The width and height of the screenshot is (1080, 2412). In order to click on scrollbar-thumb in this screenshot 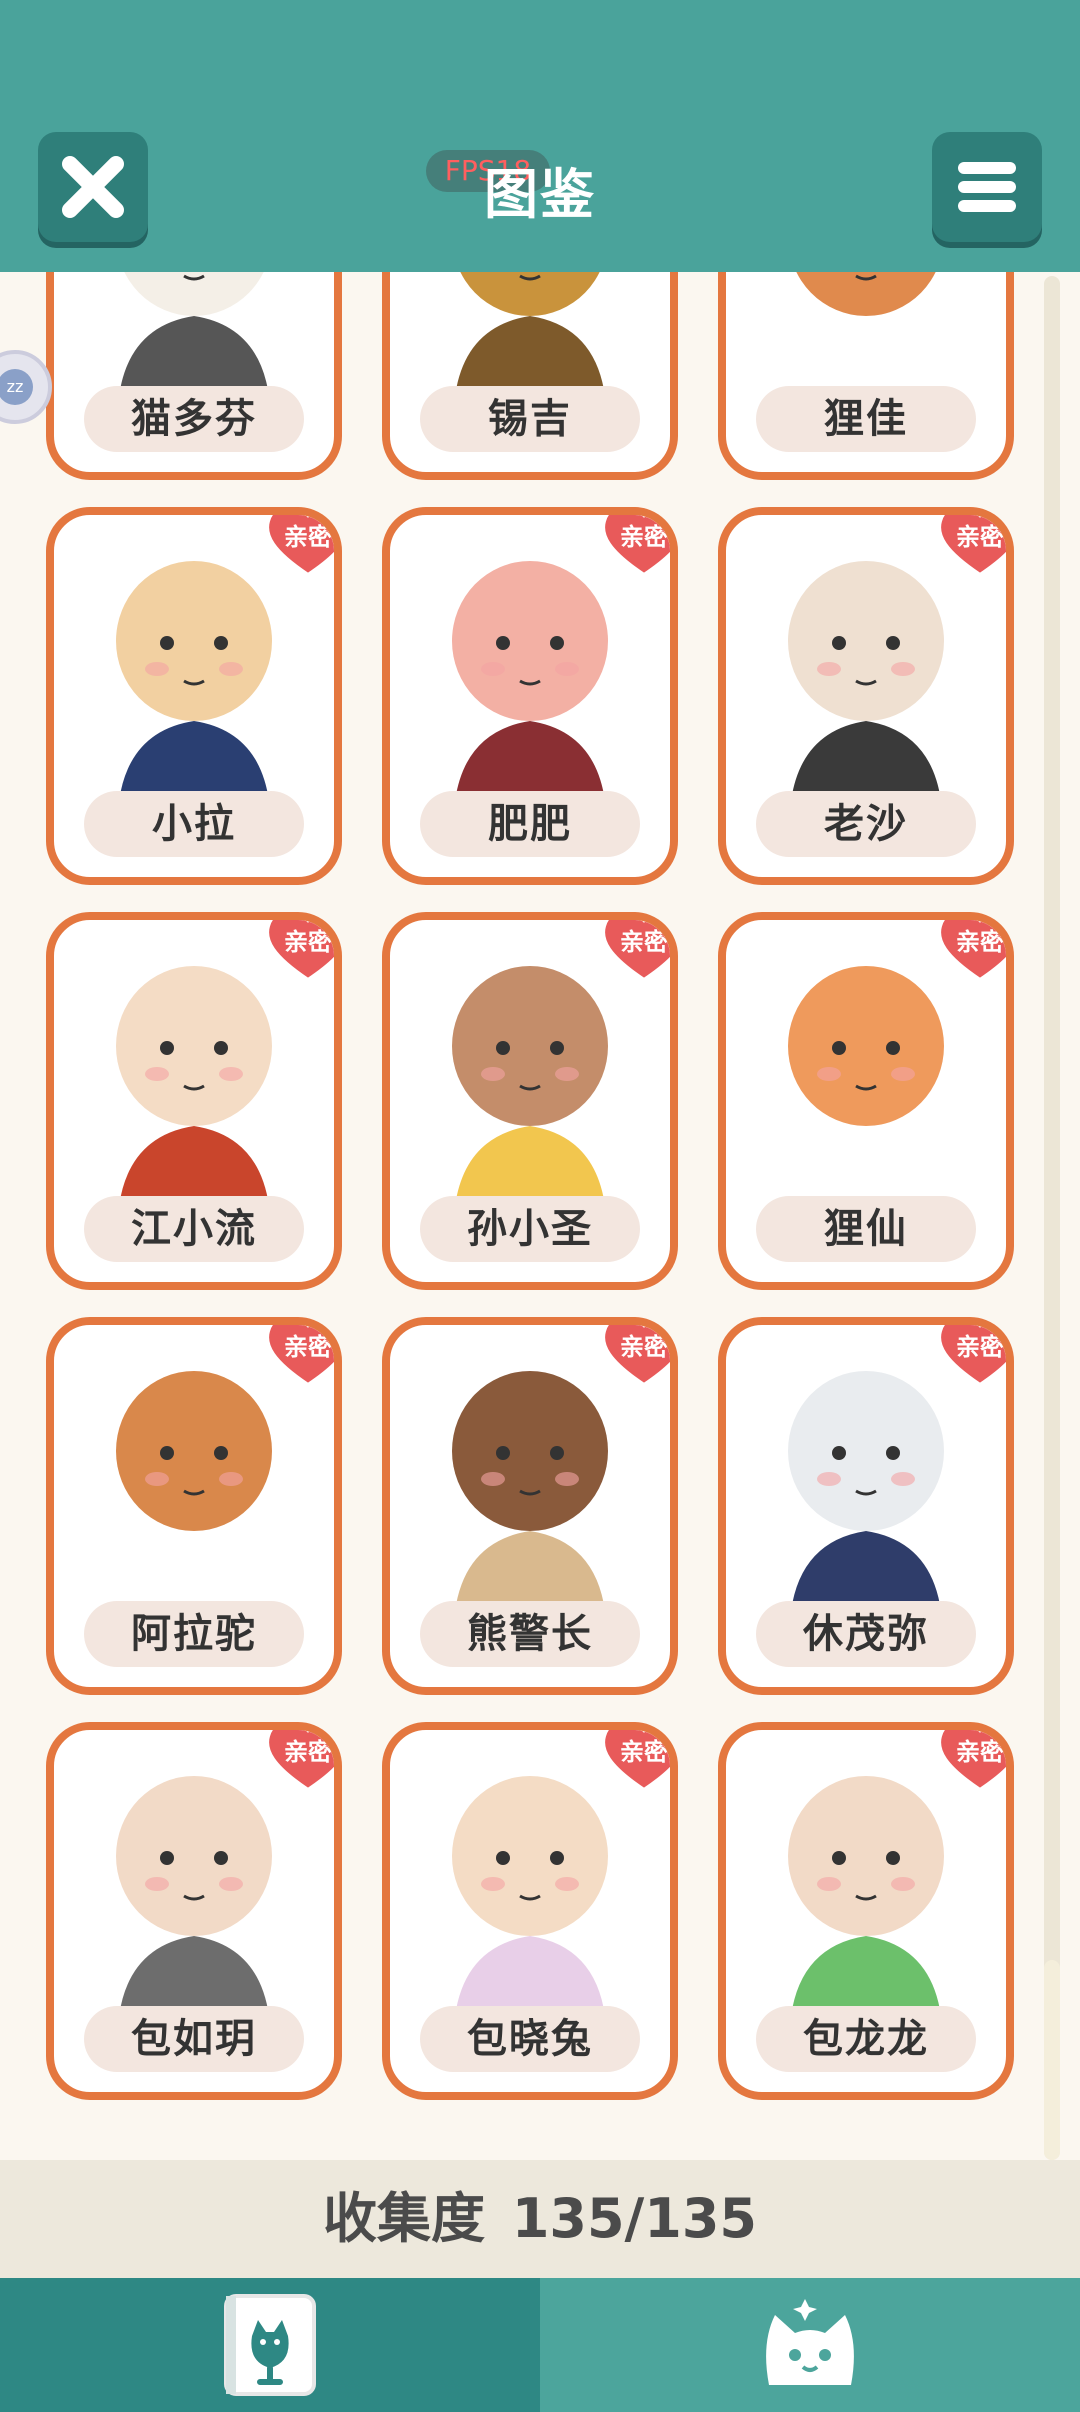, I will do `click(1052, 2060)`.